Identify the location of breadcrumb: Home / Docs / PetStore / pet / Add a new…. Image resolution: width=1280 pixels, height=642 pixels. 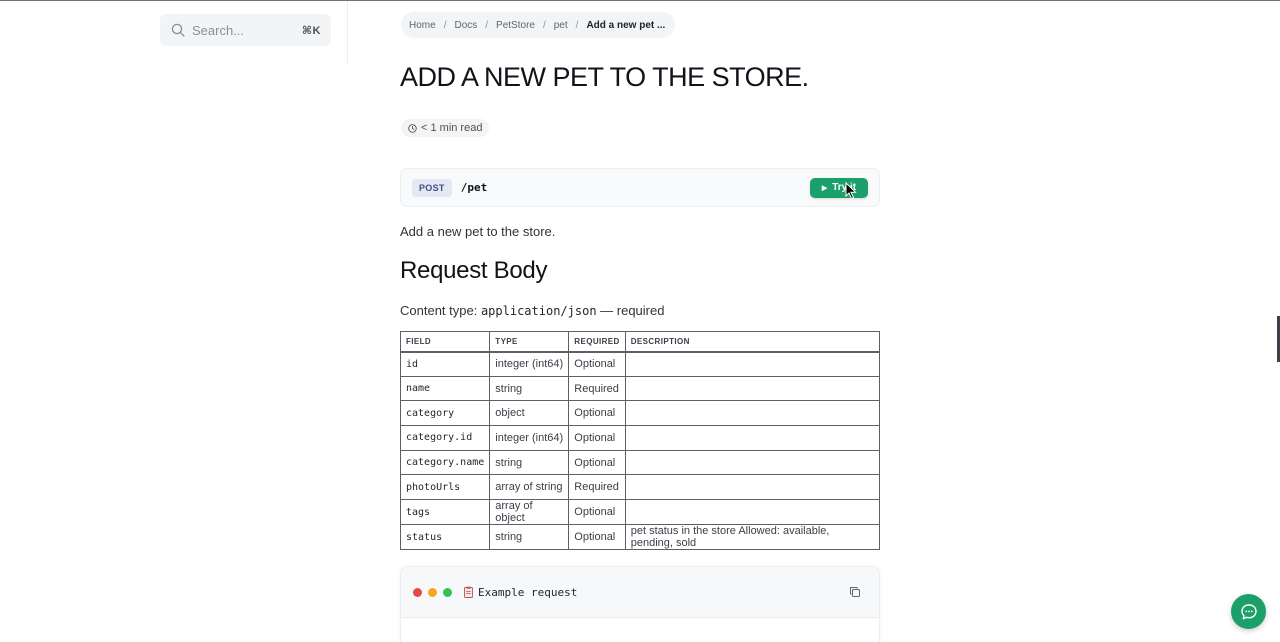
(538, 25).